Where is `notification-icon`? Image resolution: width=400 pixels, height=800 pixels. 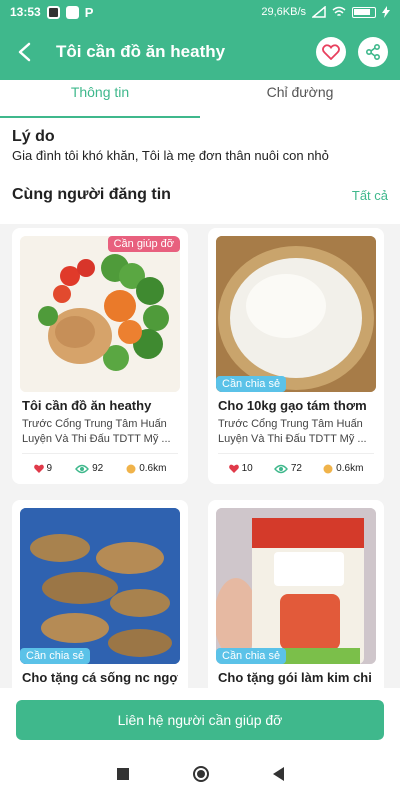 notification-icon is located at coordinates (53, 12).